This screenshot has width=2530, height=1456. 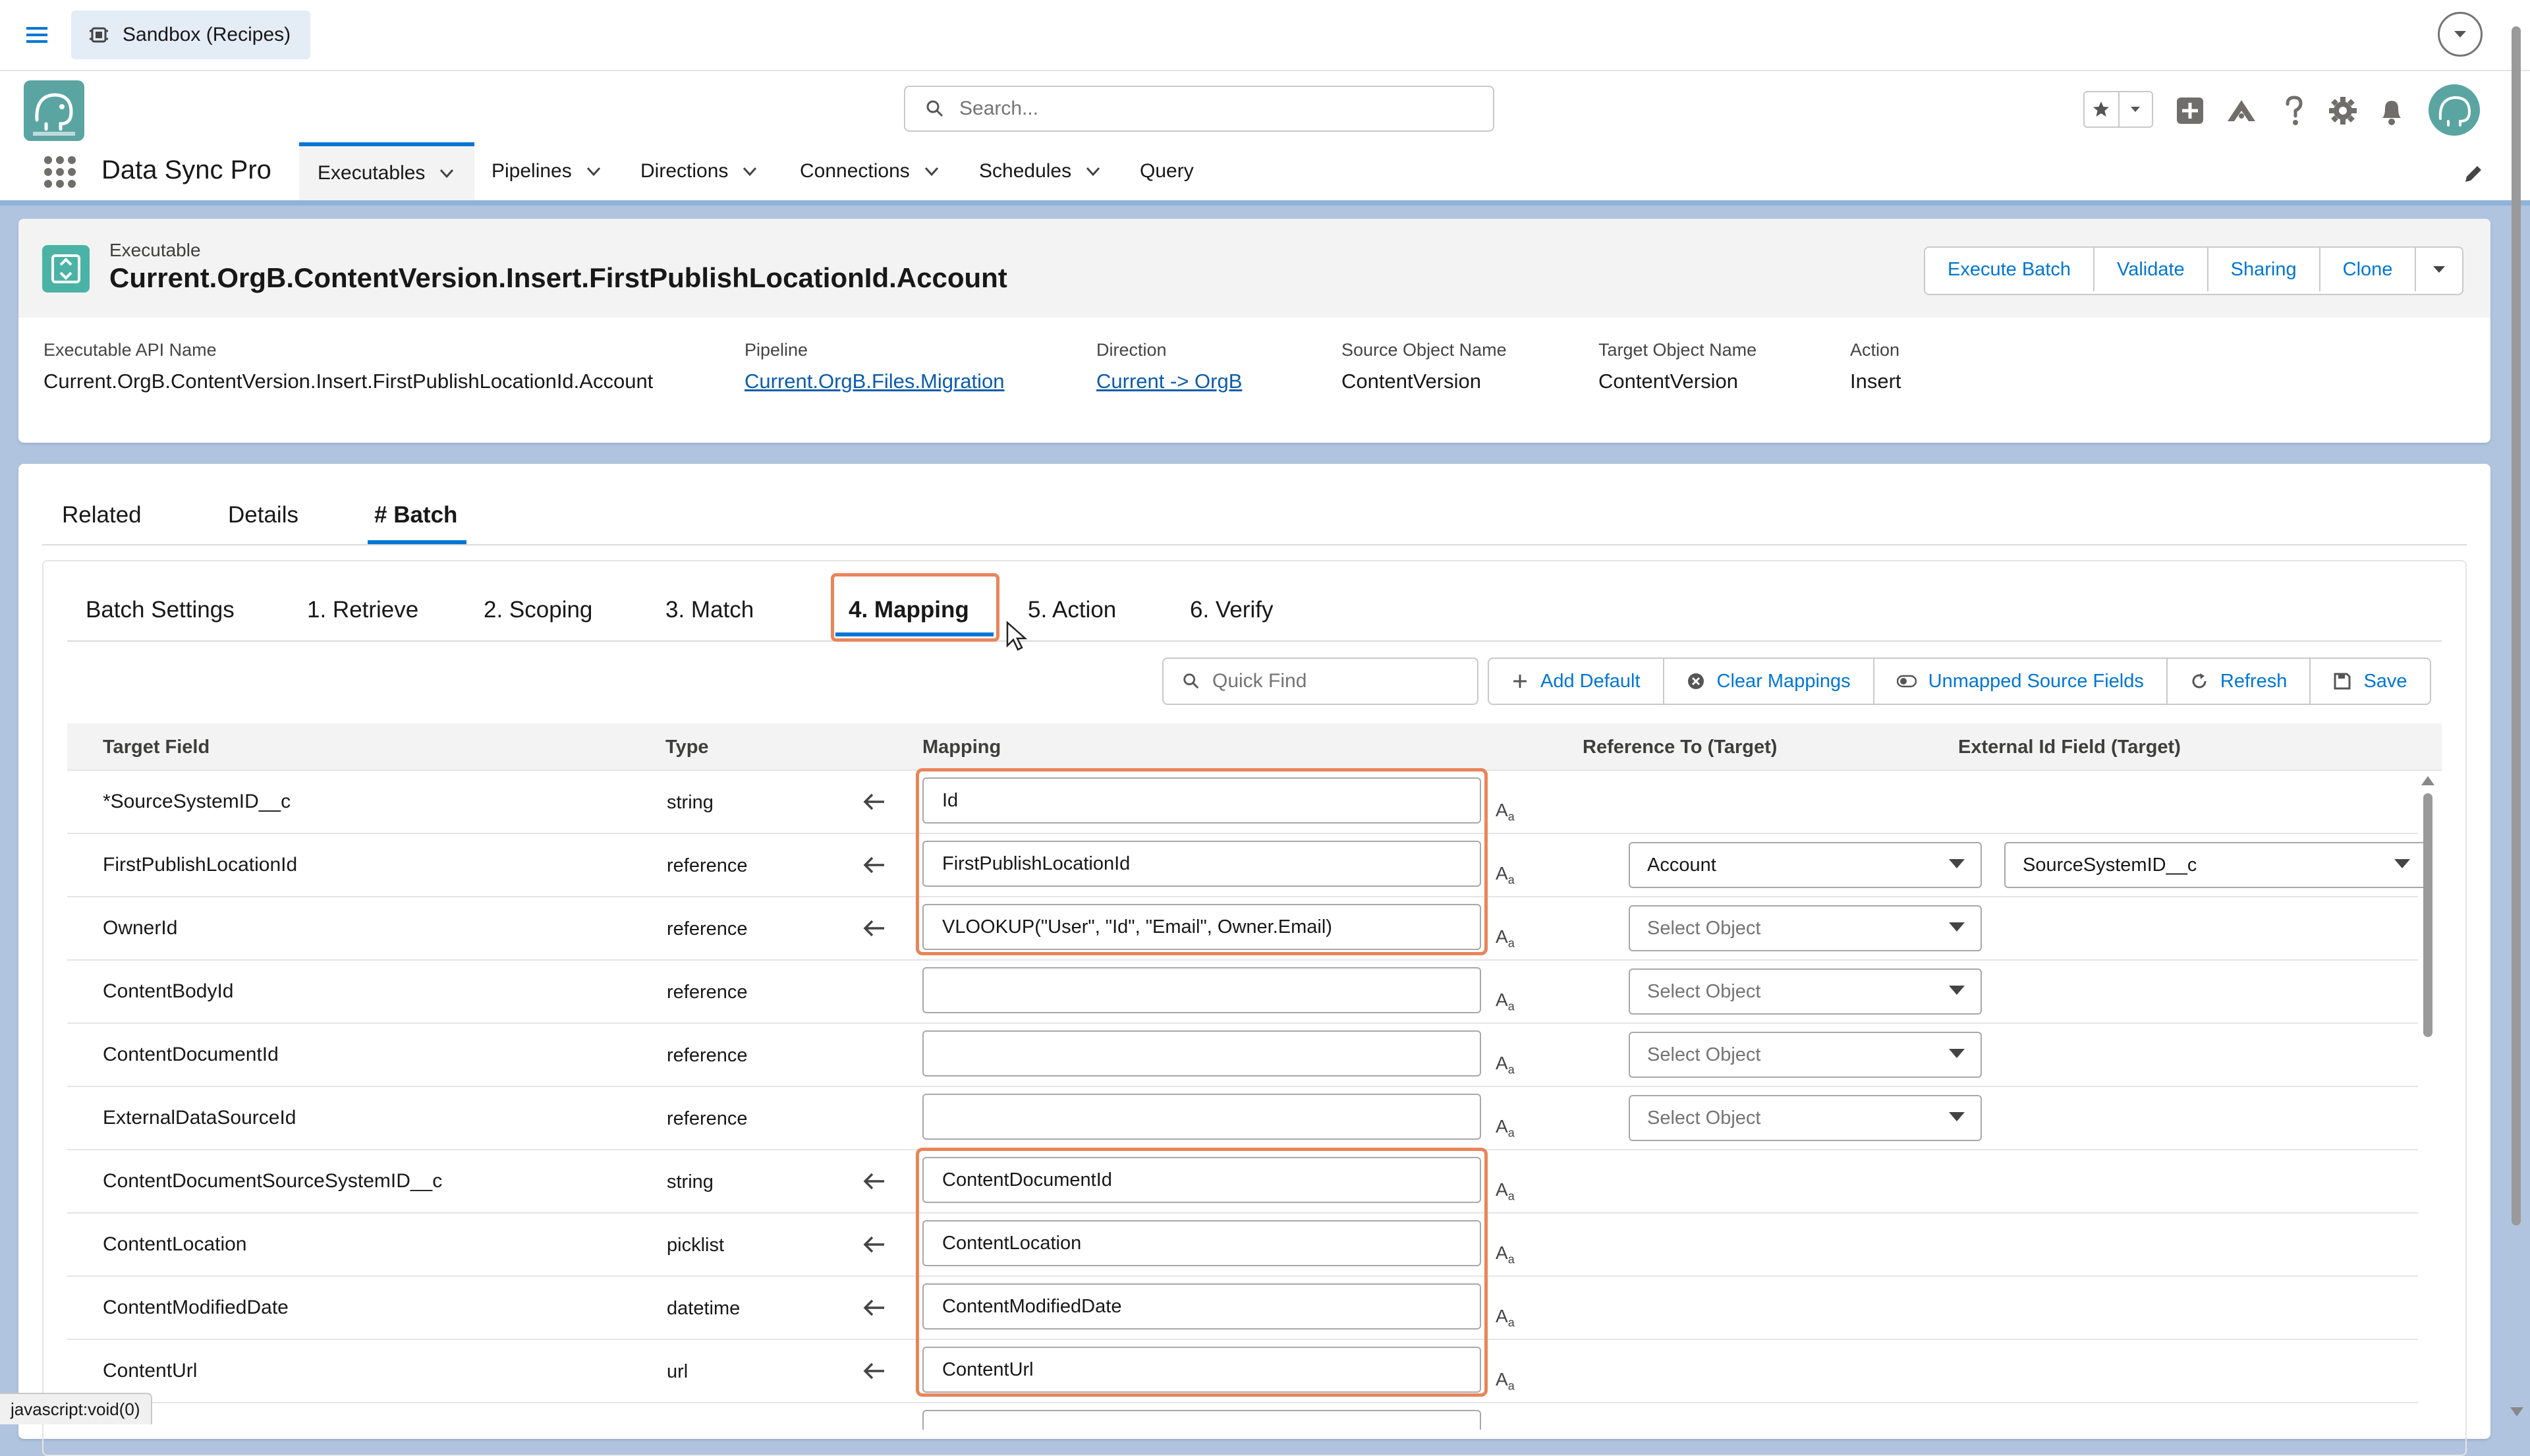 I want to click on quick-find-input: Quick Find, so click(x=1320, y=681).